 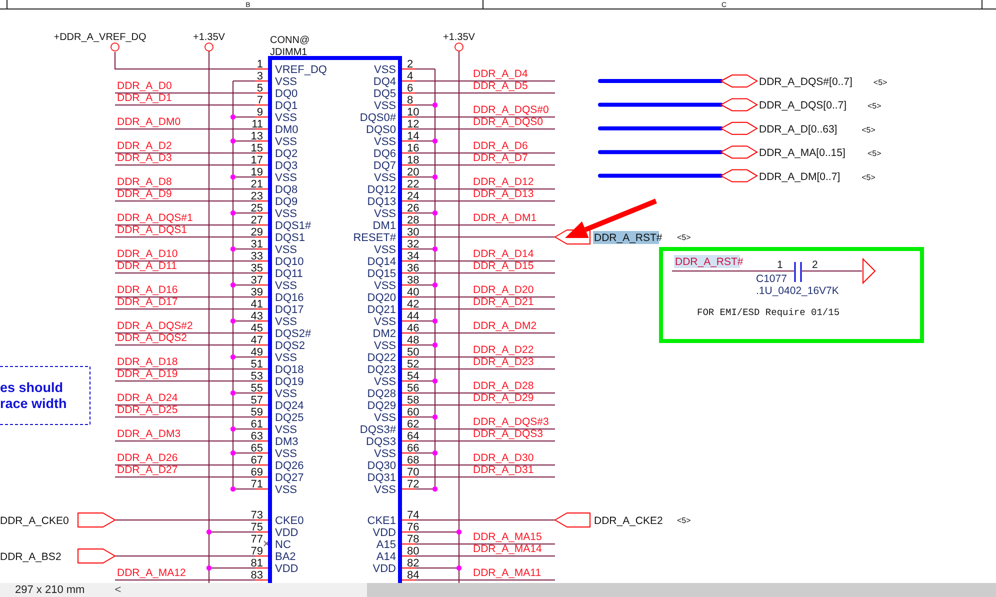 I want to click on note-text: race width, so click(x=33, y=403).